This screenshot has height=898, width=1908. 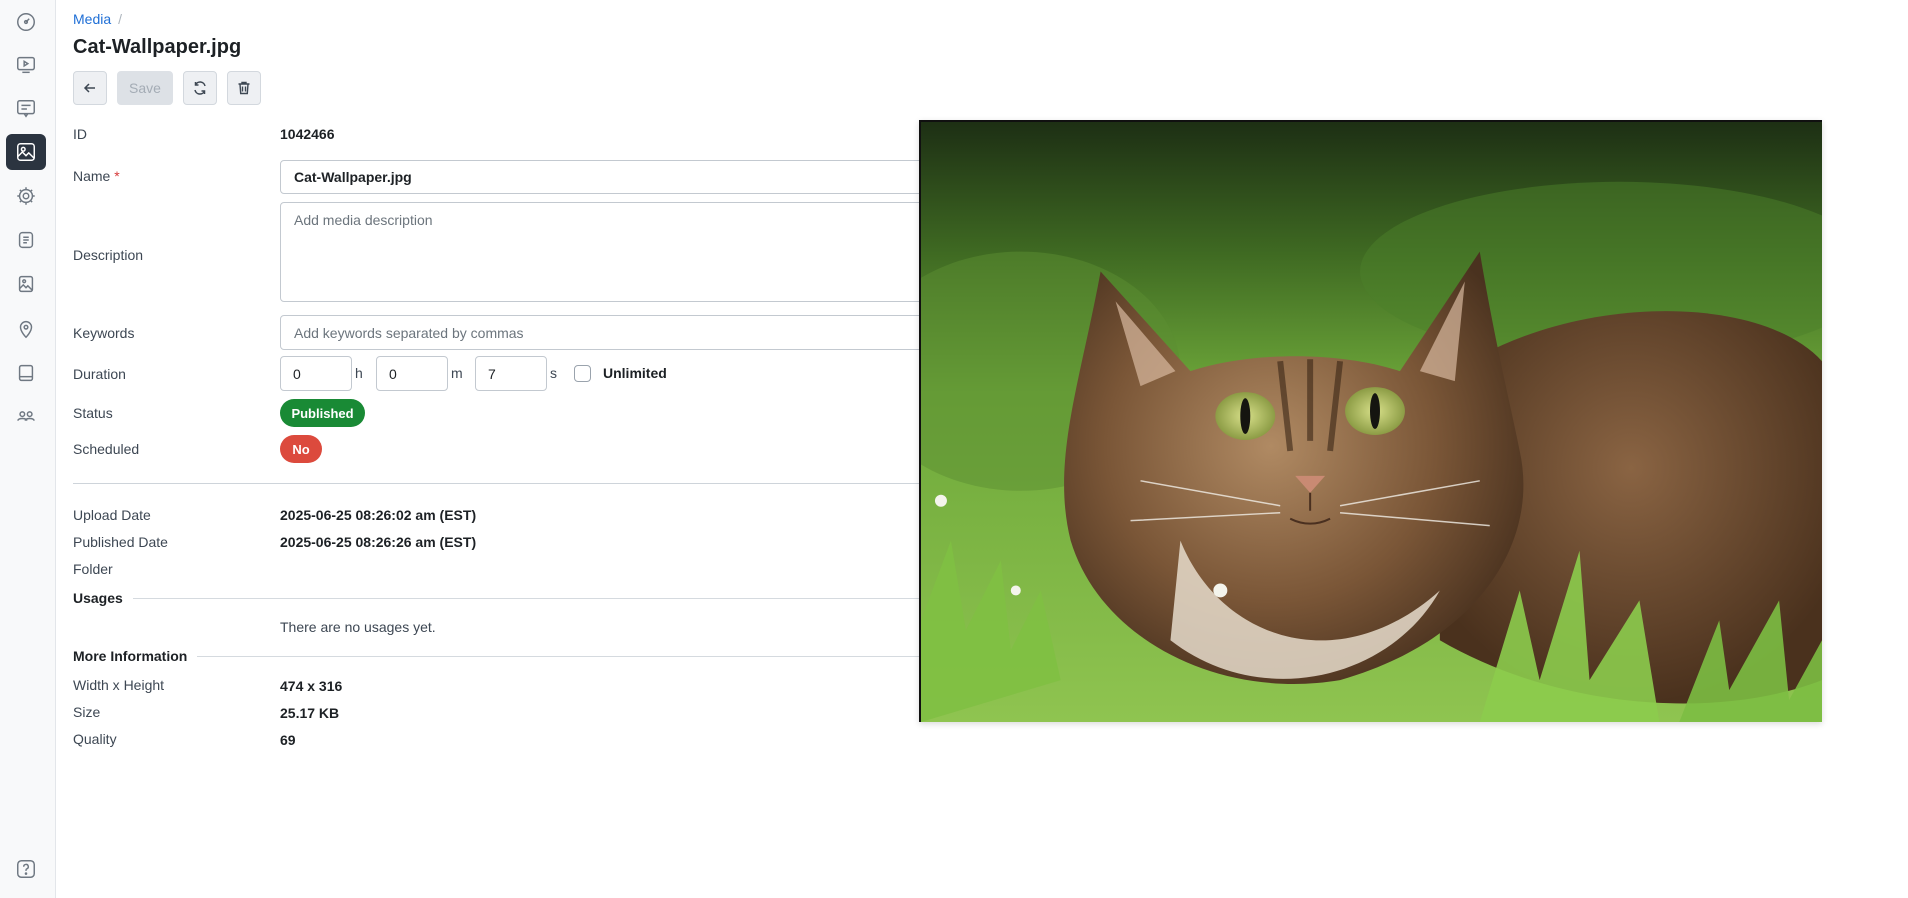 I want to click on image-icon, so click(x=26, y=284).